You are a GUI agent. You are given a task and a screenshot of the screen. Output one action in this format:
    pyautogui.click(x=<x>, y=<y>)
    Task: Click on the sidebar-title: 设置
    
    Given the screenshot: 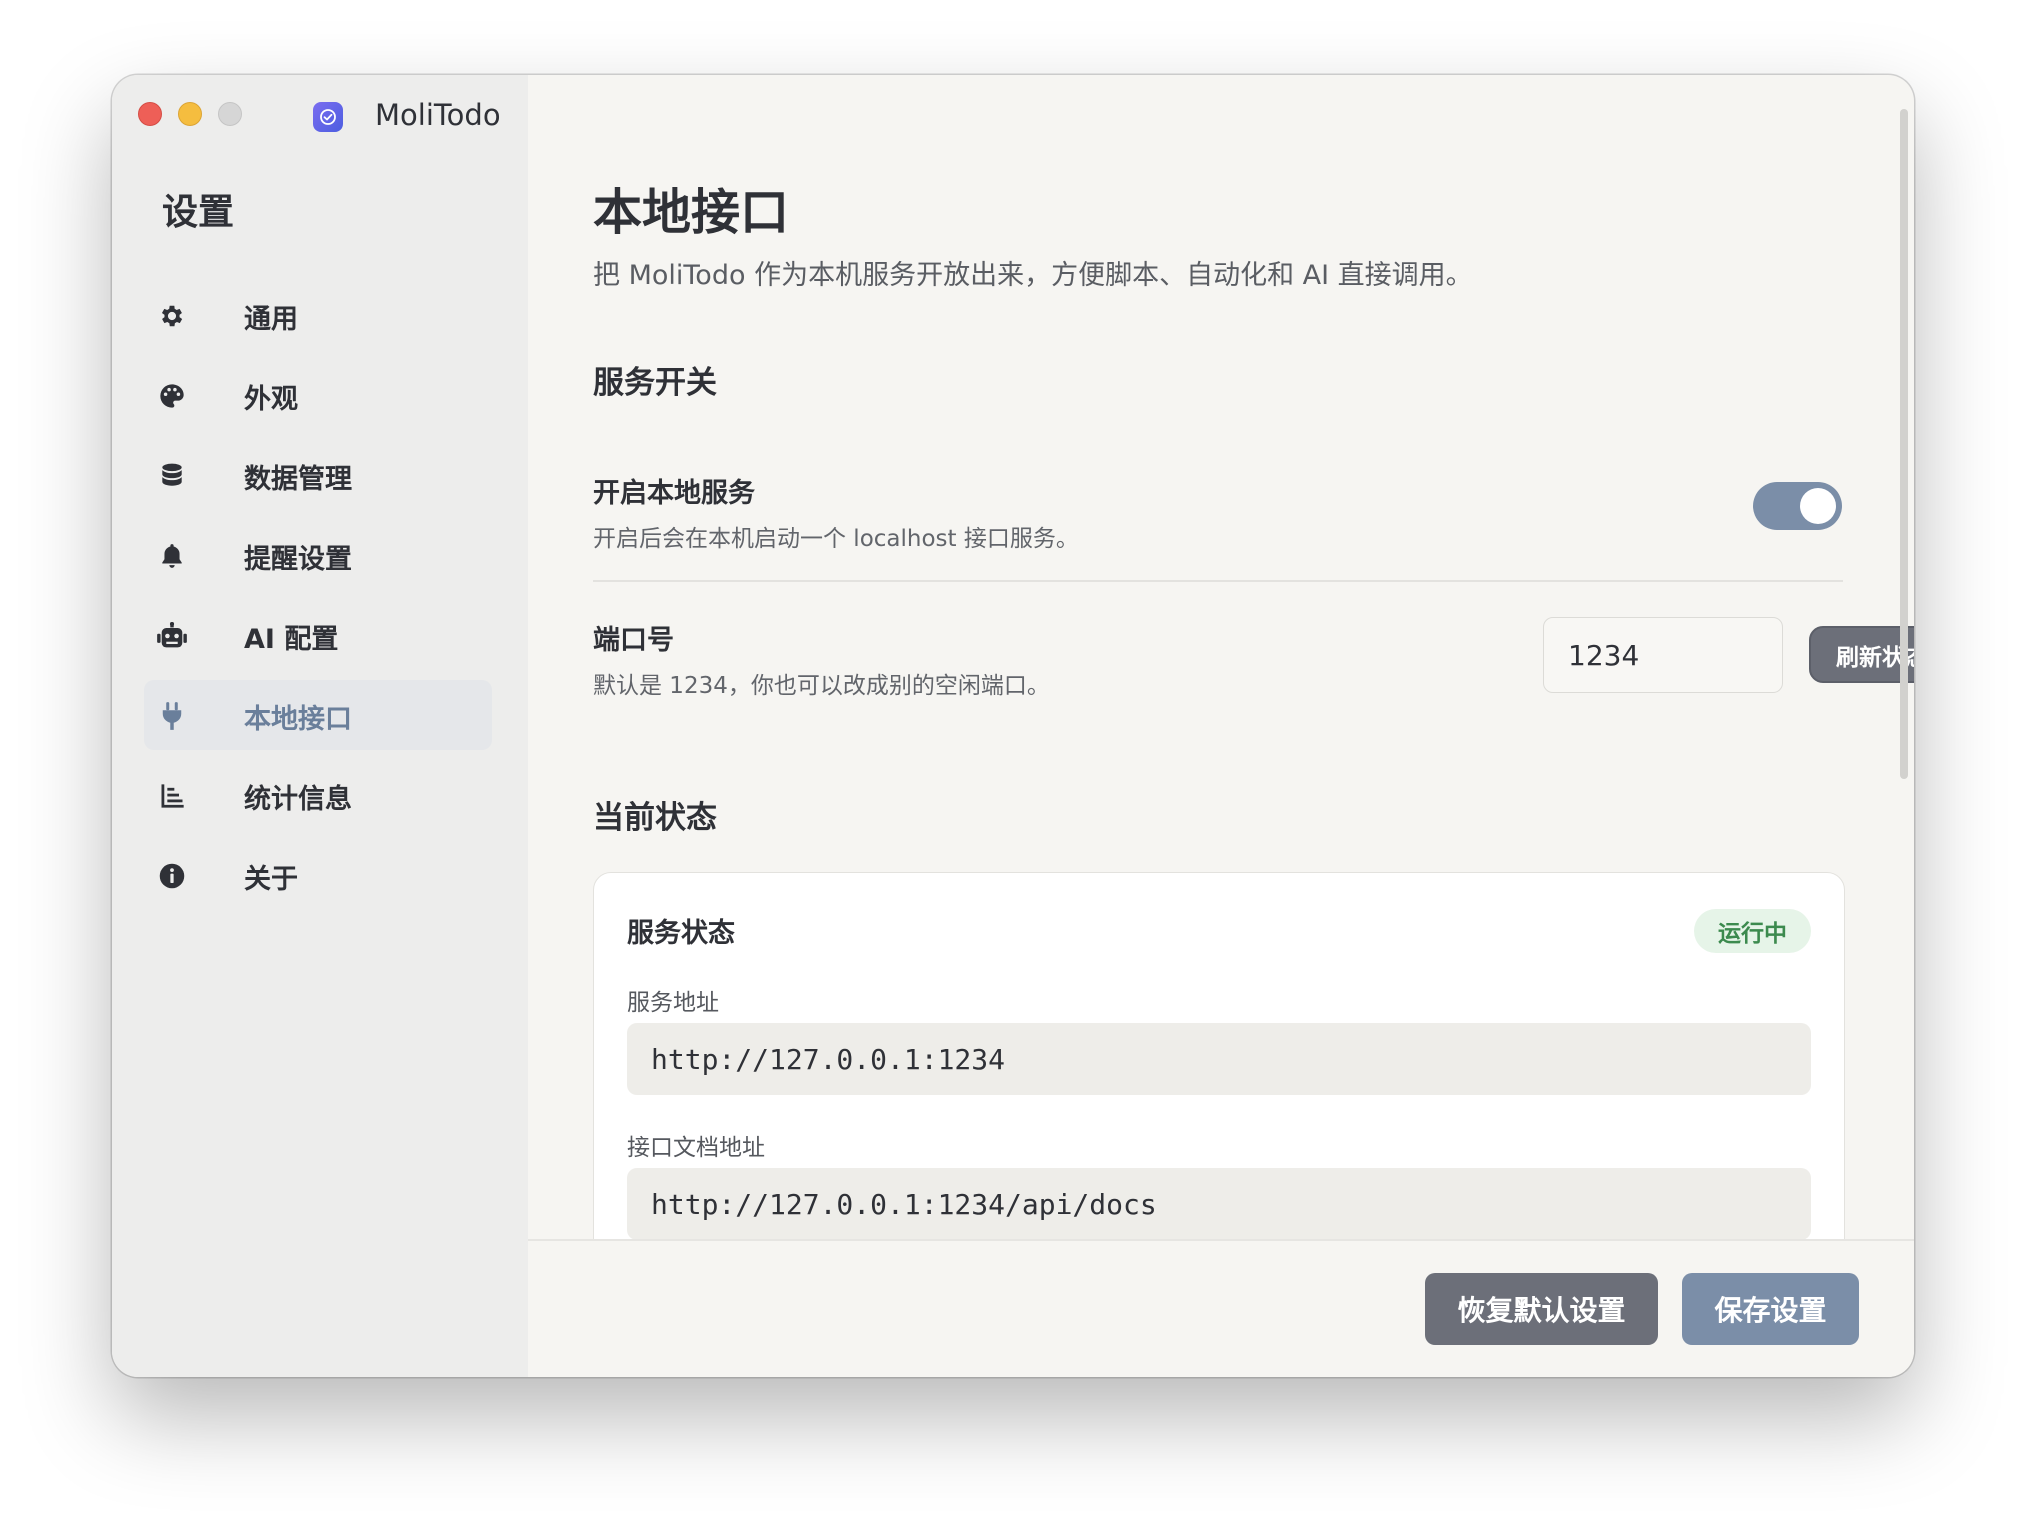 What is the action you would take?
    pyautogui.click(x=198, y=212)
    